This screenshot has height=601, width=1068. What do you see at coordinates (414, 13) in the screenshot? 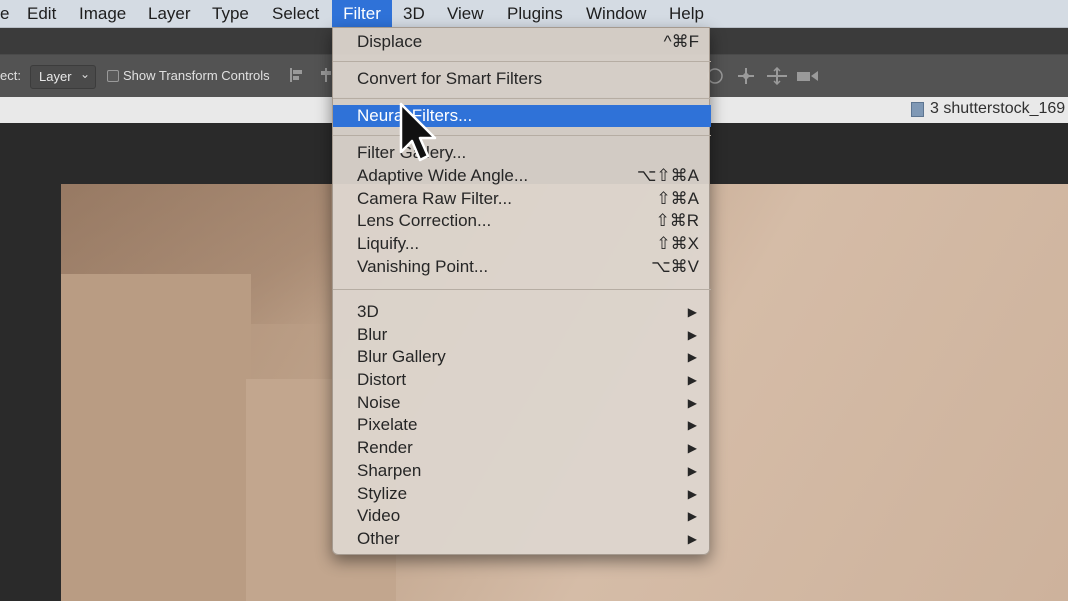
I see `menu-3d: 3D` at bounding box center [414, 13].